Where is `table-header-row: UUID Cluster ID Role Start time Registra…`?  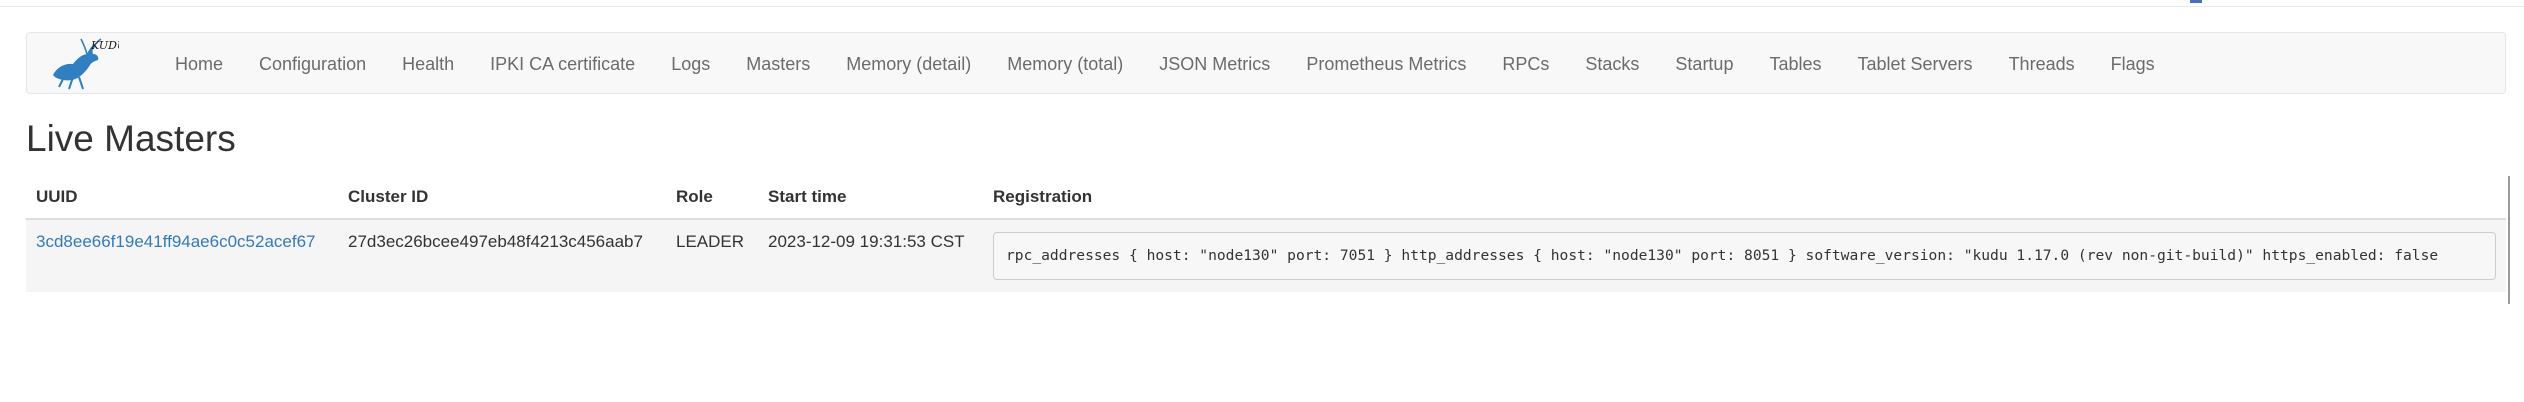
table-header-row: UUID Cluster ID Role Start time Registra… is located at coordinates (1266, 198).